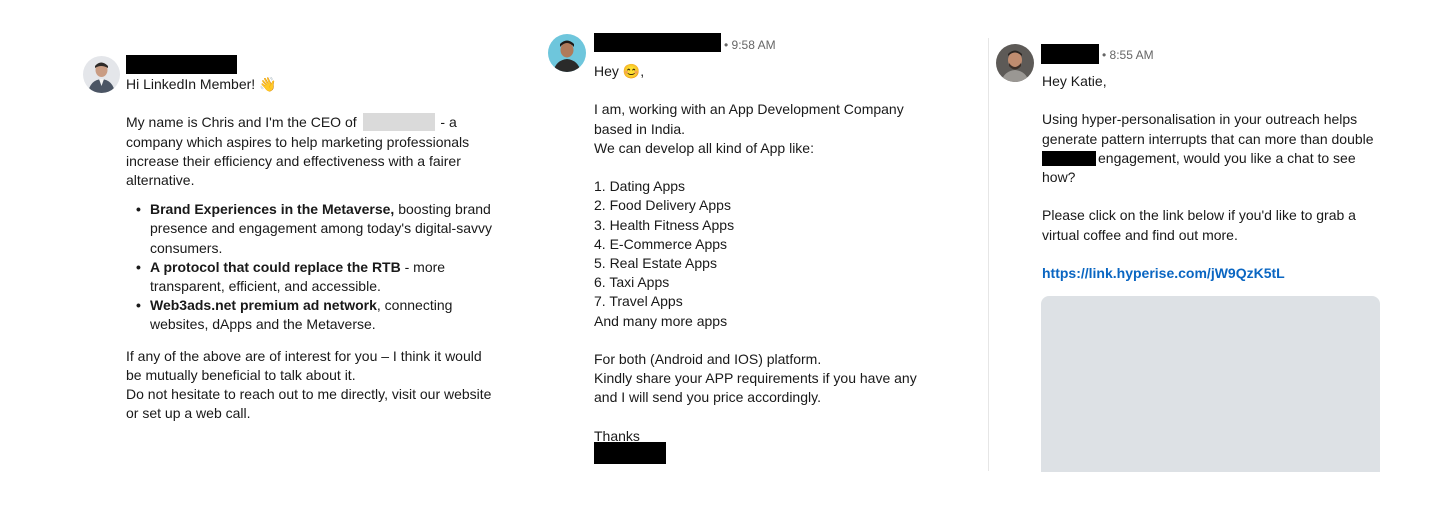  I want to click on list-item: 7. Travel Apps, so click(638, 301).